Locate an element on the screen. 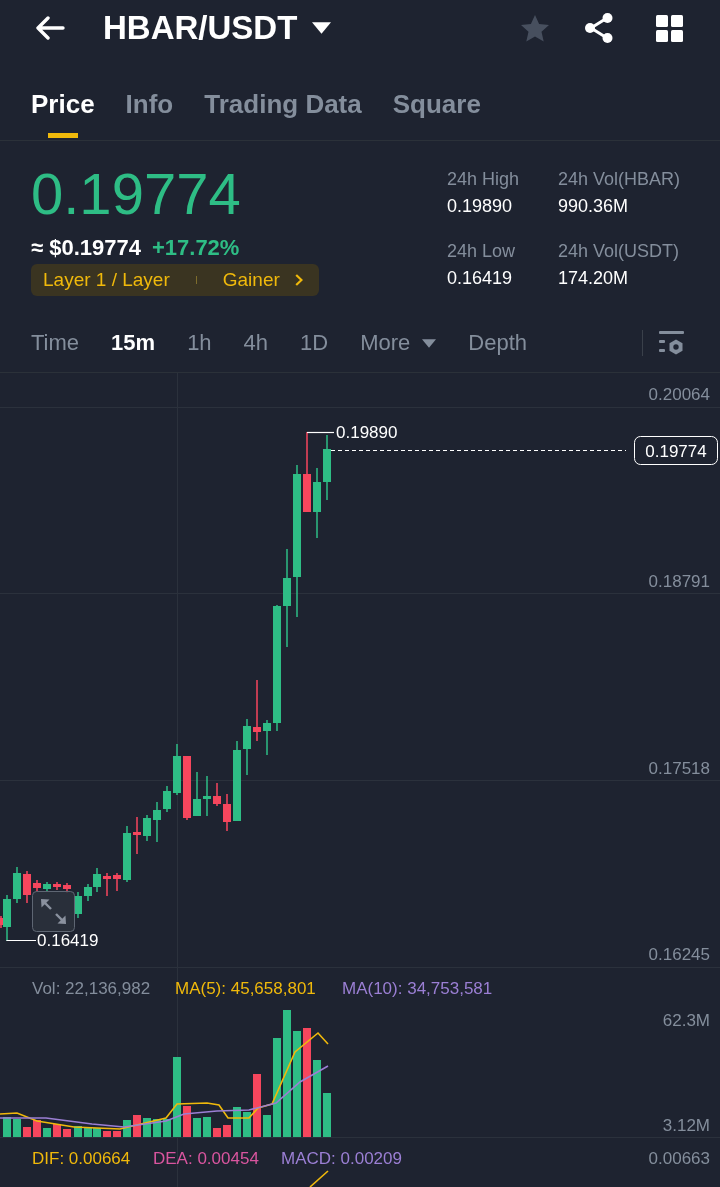 Image resolution: width=720 pixels, height=1187 pixels. stat-value: 990.36M is located at coordinates (593, 206).